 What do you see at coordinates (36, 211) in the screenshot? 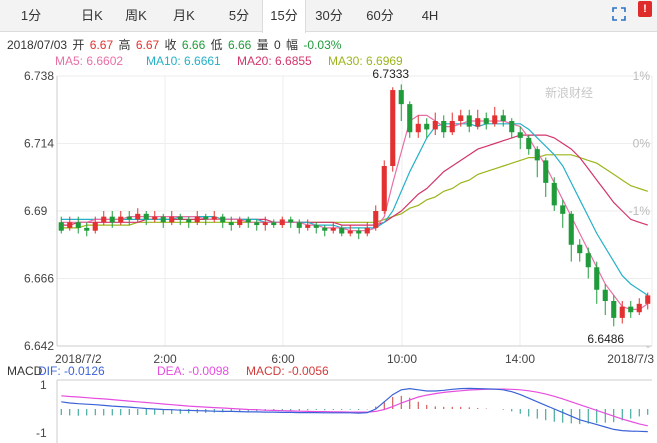
I see `price-tick-label: 6.69` at bounding box center [36, 211].